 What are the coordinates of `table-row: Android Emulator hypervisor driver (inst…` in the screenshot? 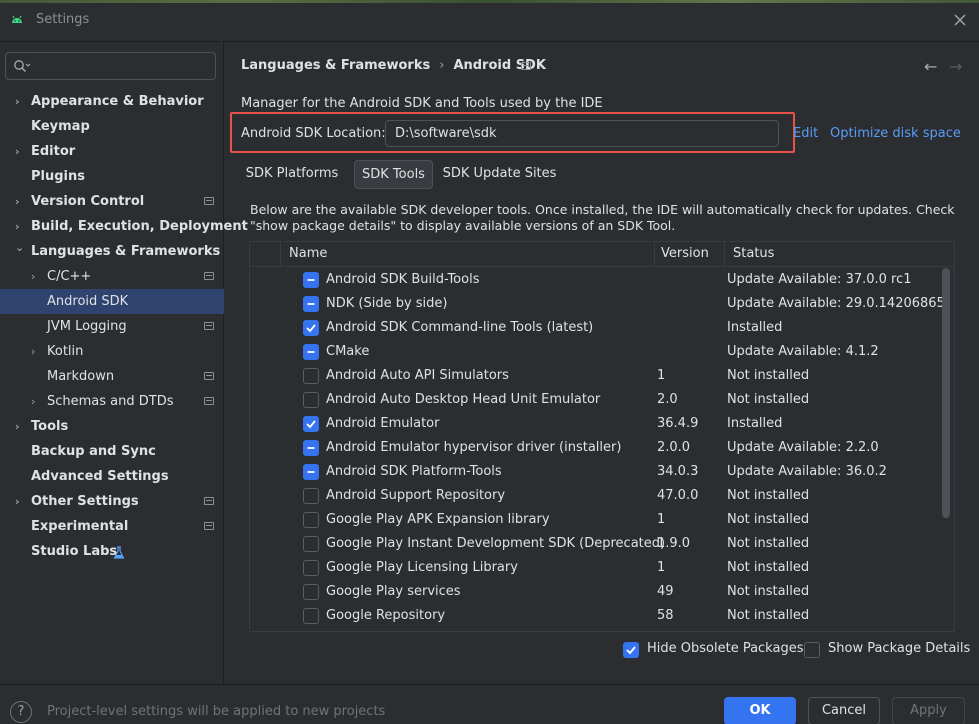 It's located at (602, 448).